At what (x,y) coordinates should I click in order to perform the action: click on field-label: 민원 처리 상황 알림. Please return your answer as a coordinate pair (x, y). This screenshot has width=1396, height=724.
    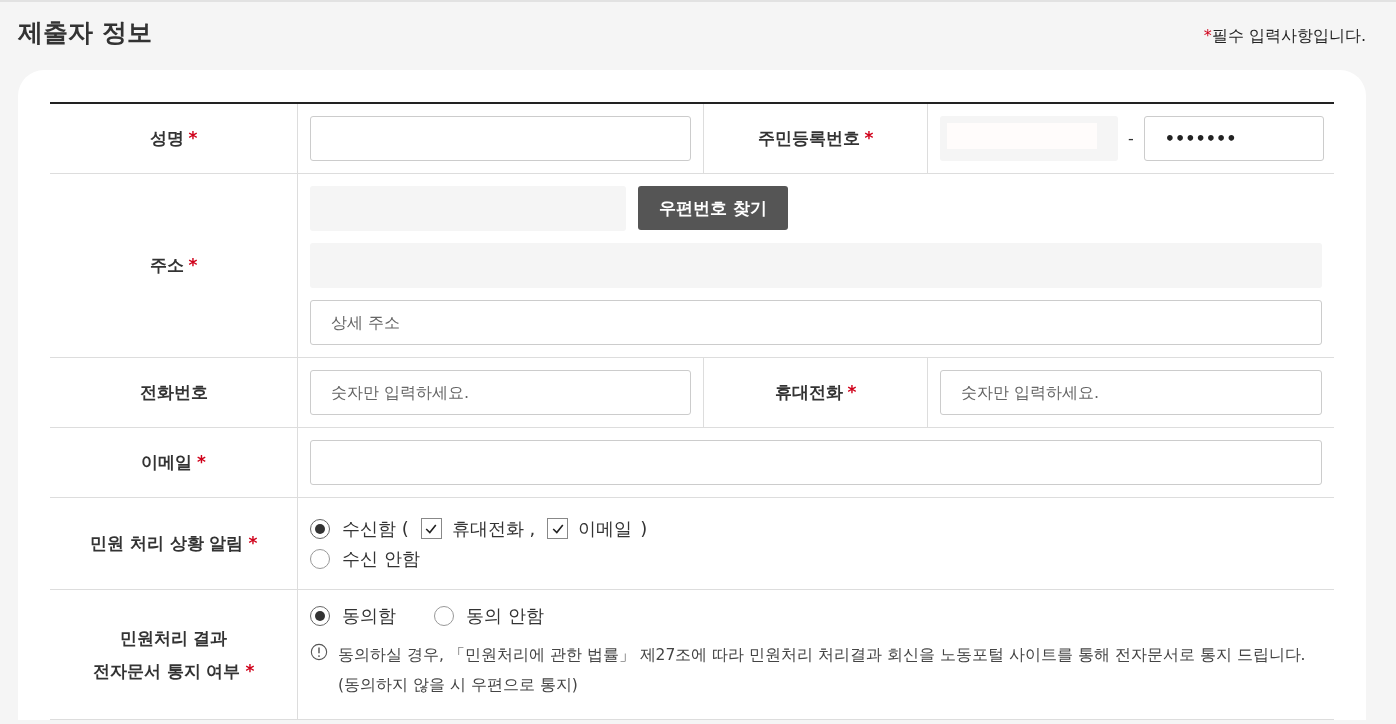
    Looking at the image, I should click on (166, 543).